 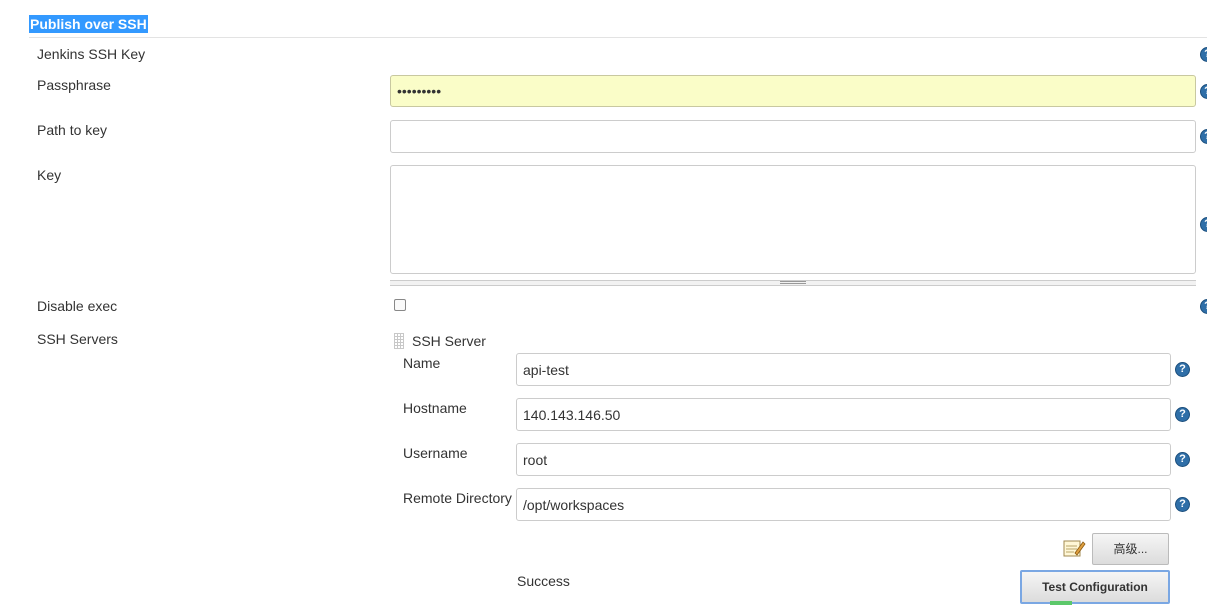 I want to click on ssh-server-heading: SSH Server, so click(x=449, y=341).